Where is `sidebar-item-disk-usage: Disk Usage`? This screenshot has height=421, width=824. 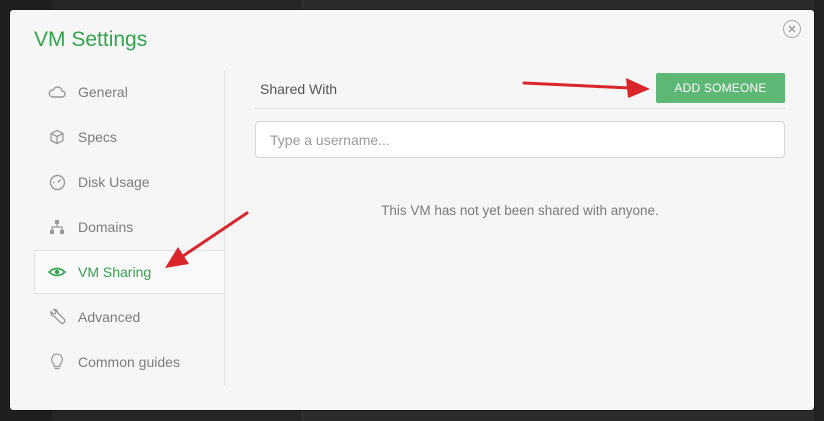
sidebar-item-disk-usage: Disk Usage is located at coordinates (129, 182).